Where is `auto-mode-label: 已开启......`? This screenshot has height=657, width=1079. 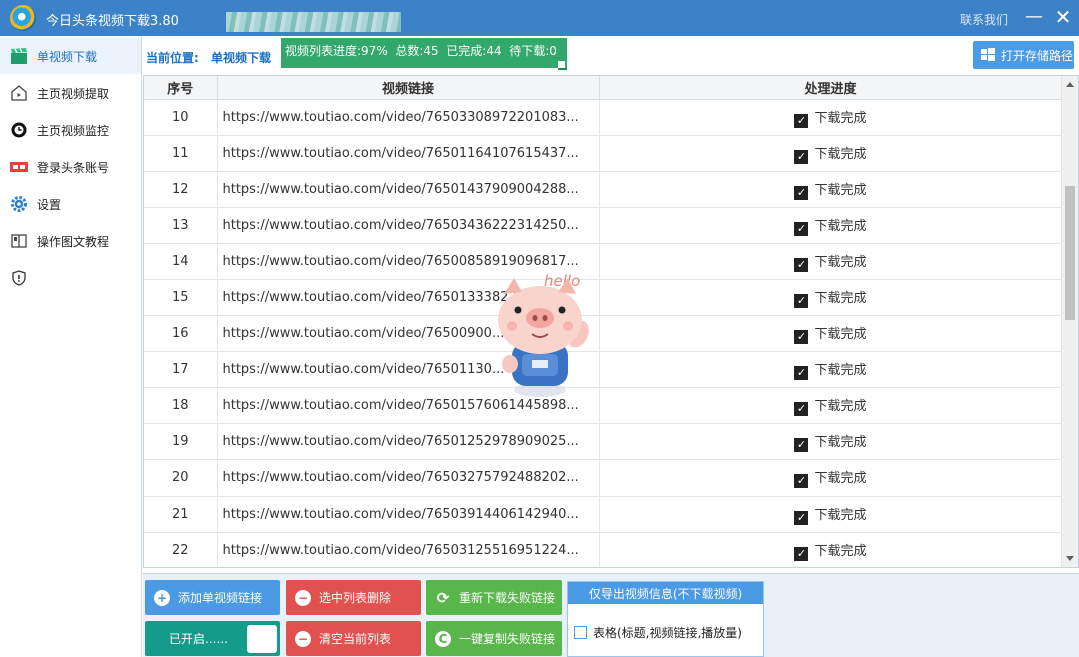 auto-mode-label: 已开启...... is located at coordinates (198, 639).